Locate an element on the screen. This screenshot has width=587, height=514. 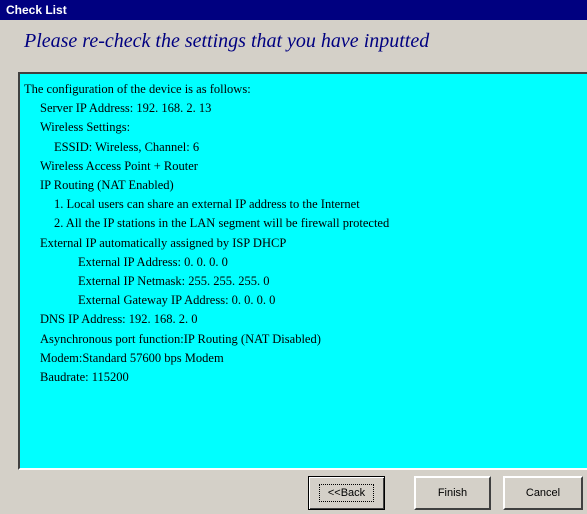
back-button: <<Back is located at coordinates (346, 493).